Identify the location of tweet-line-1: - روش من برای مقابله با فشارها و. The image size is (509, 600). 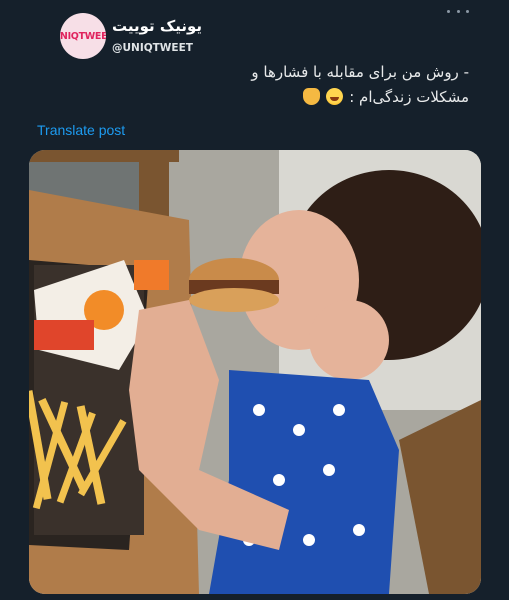
(360, 72).